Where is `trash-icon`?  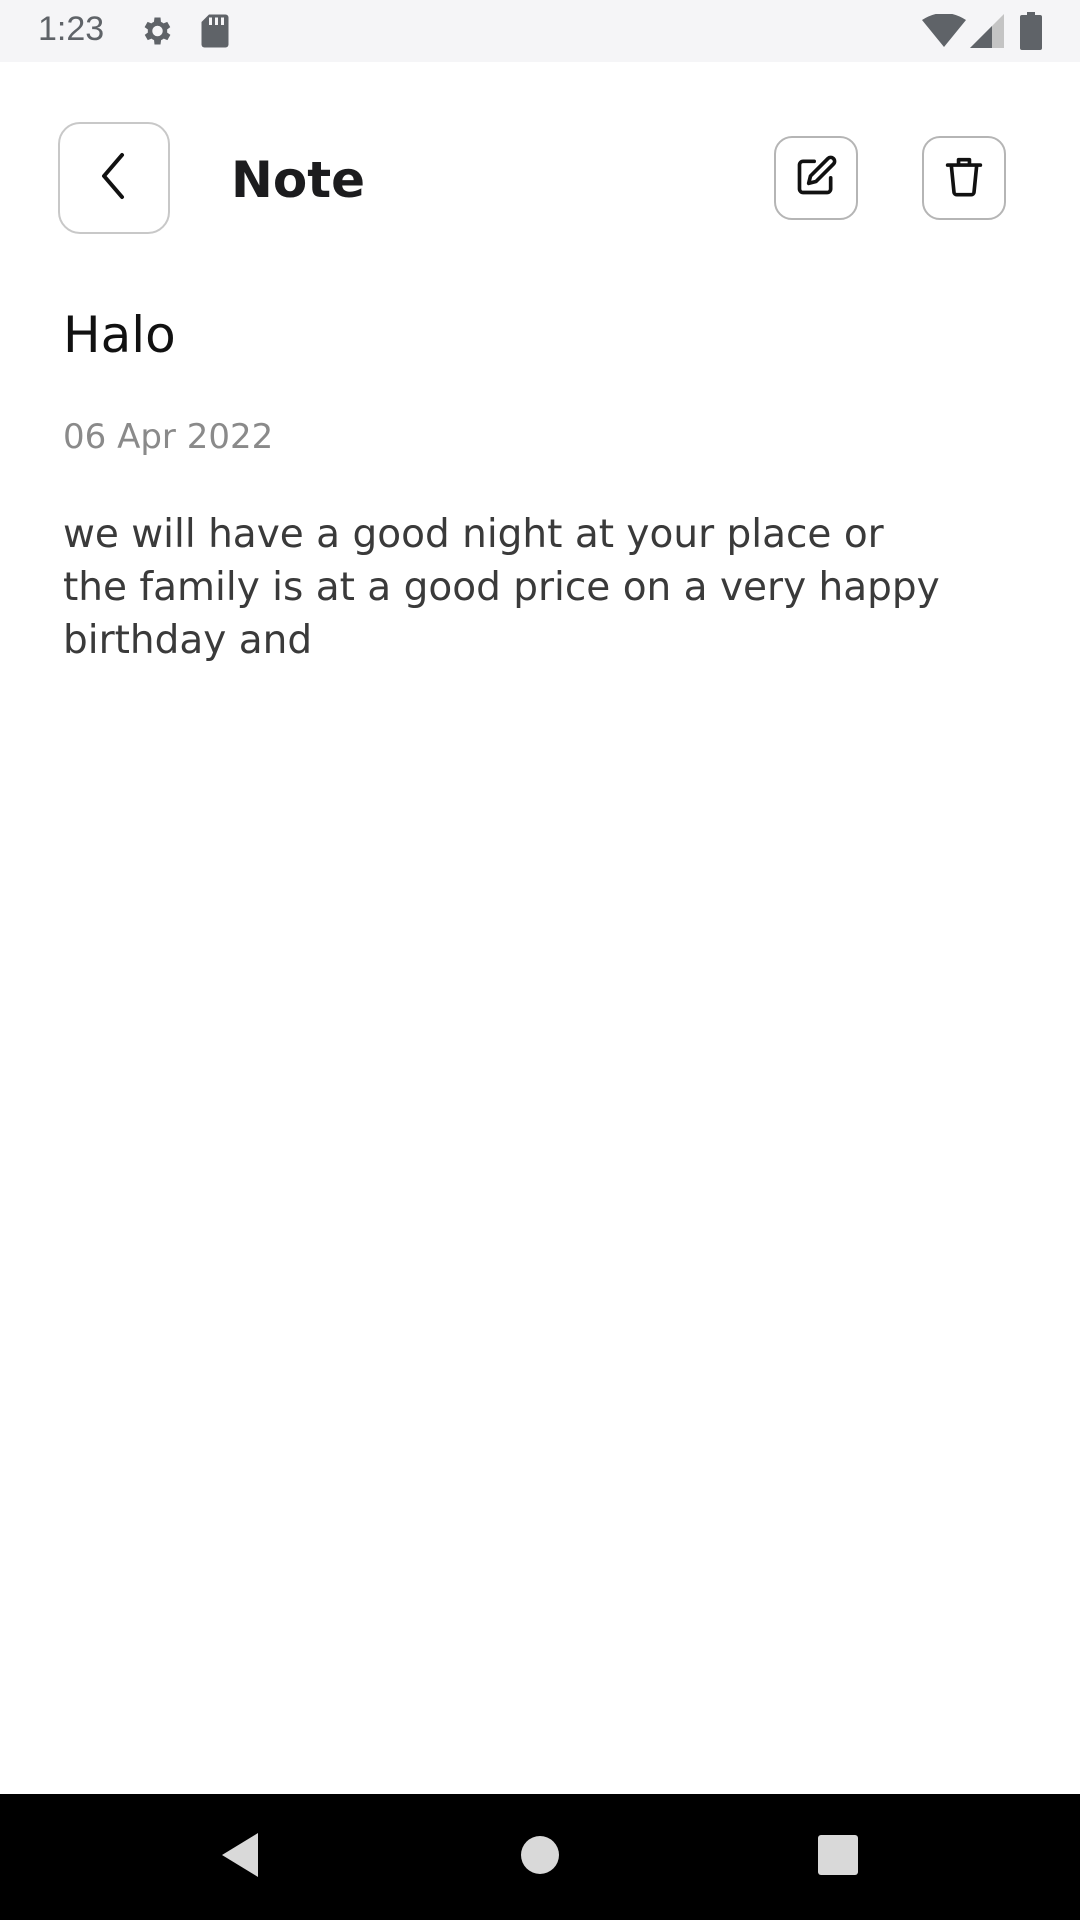
trash-icon is located at coordinates (964, 178).